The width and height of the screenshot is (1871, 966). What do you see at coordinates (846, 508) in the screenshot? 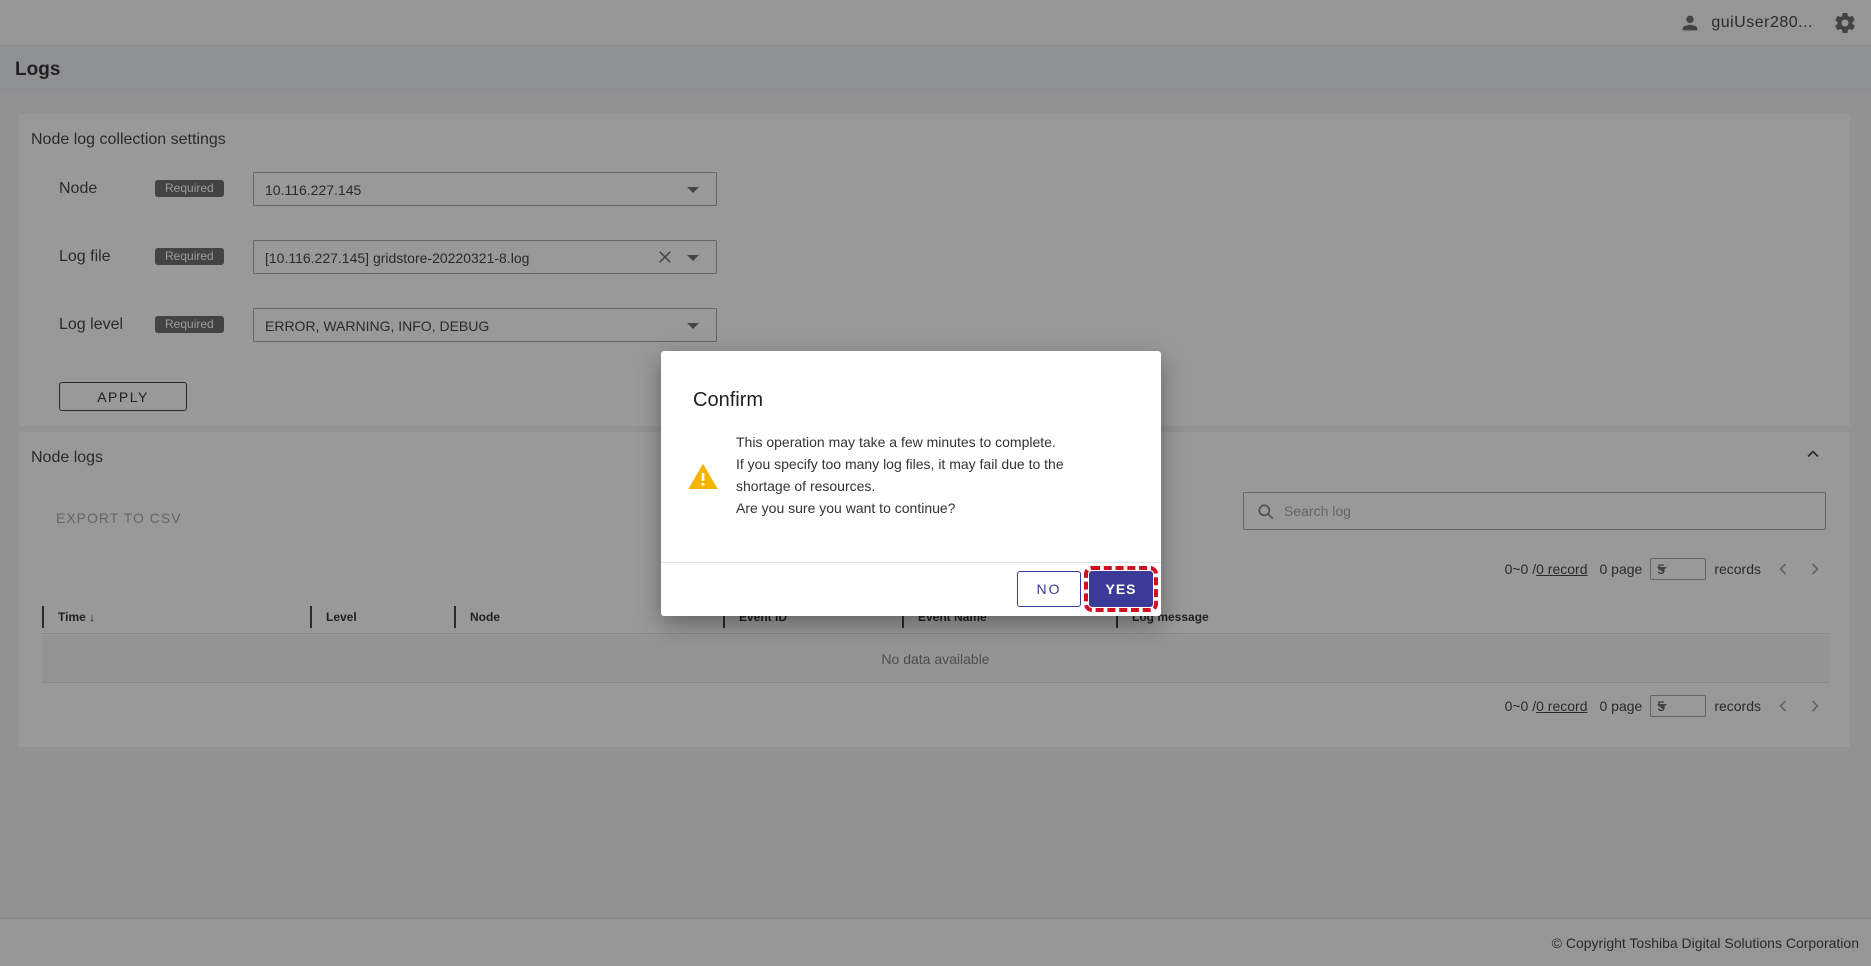
I see `dialog-message-line: Are you sure you want to continue?` at bounding box center [846, 508].